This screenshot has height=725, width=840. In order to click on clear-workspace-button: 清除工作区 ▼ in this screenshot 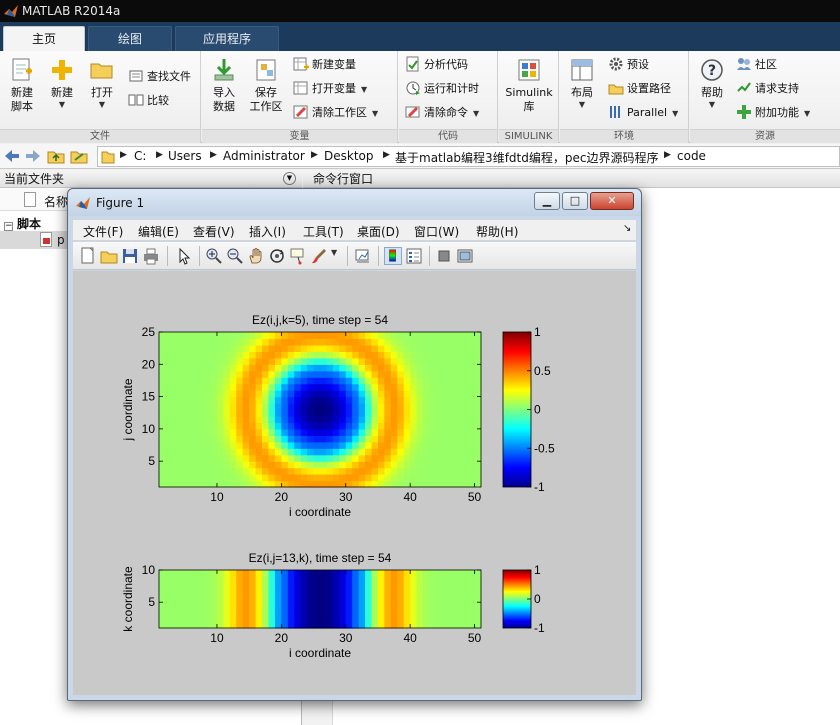, I will do `click(335, 113)`.